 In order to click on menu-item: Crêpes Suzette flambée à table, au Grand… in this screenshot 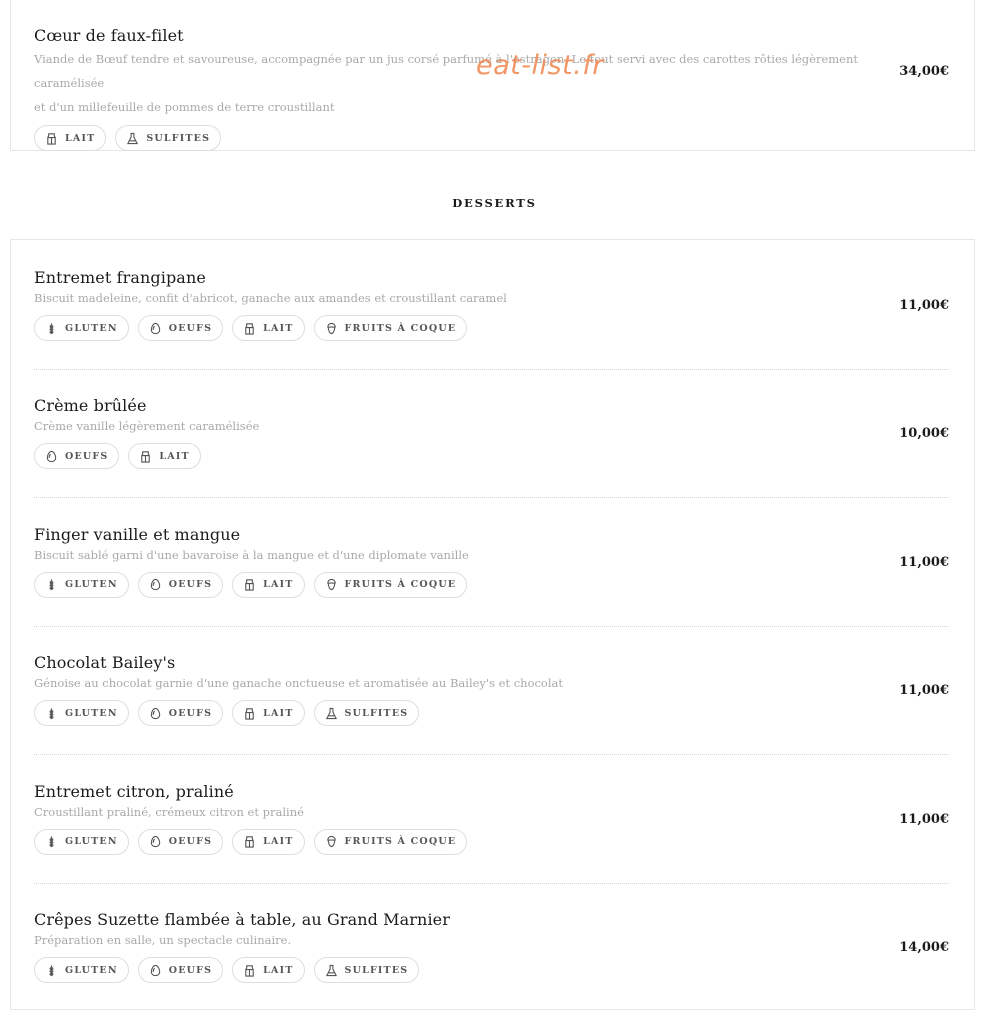, I will do `click(491, 946)`.